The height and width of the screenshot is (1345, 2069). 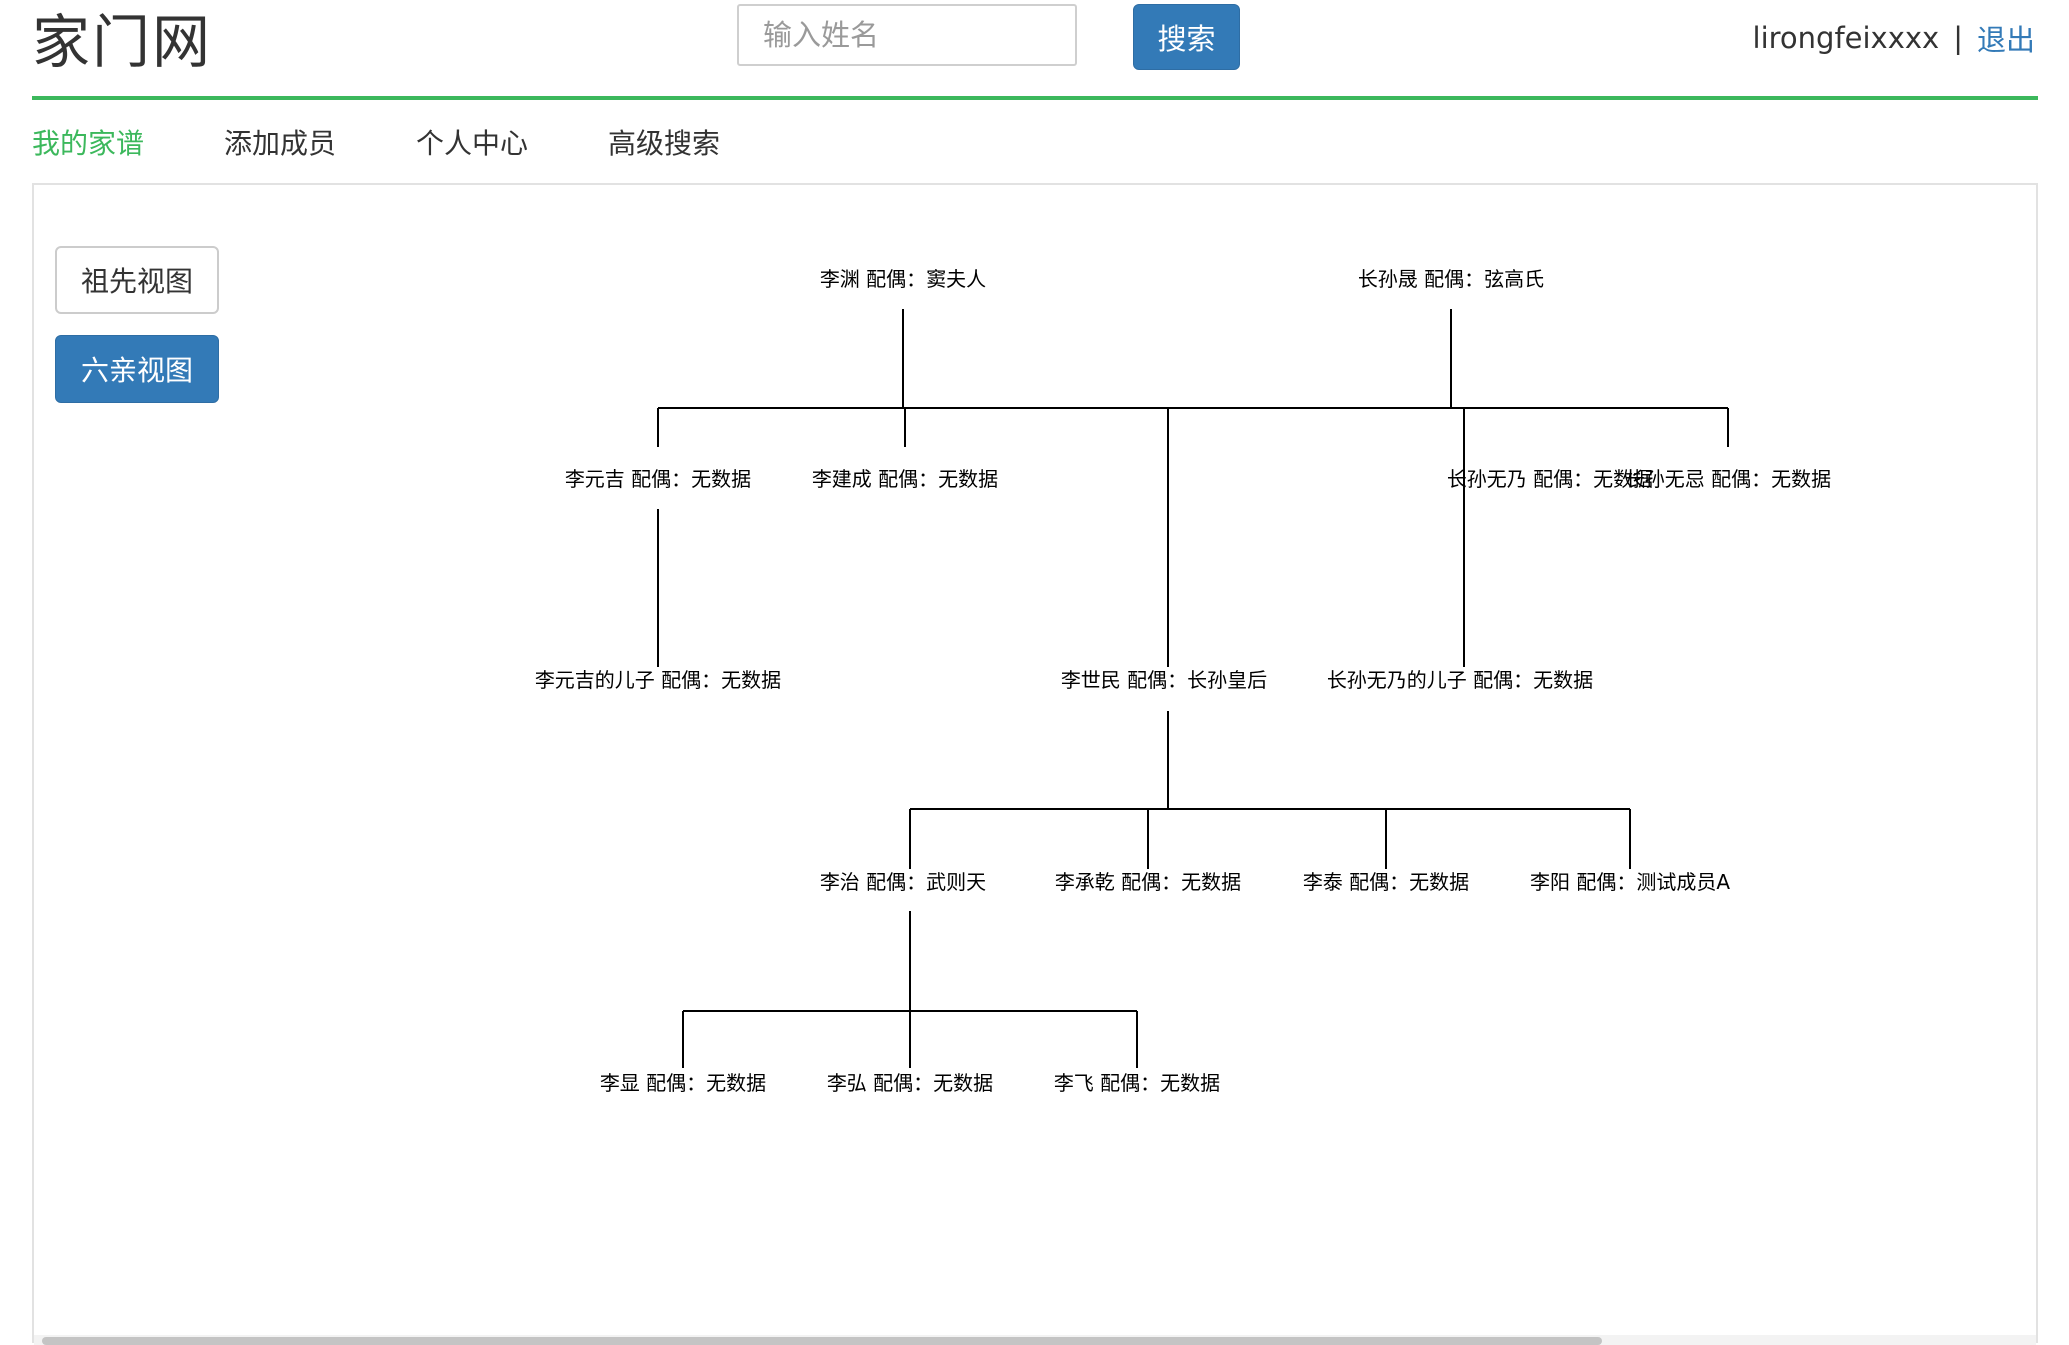 I want to click on tree-node-zhangsunwunai_son: 长孙无乃的儿子 配偶：无数据, so click(x=1460, y=680).